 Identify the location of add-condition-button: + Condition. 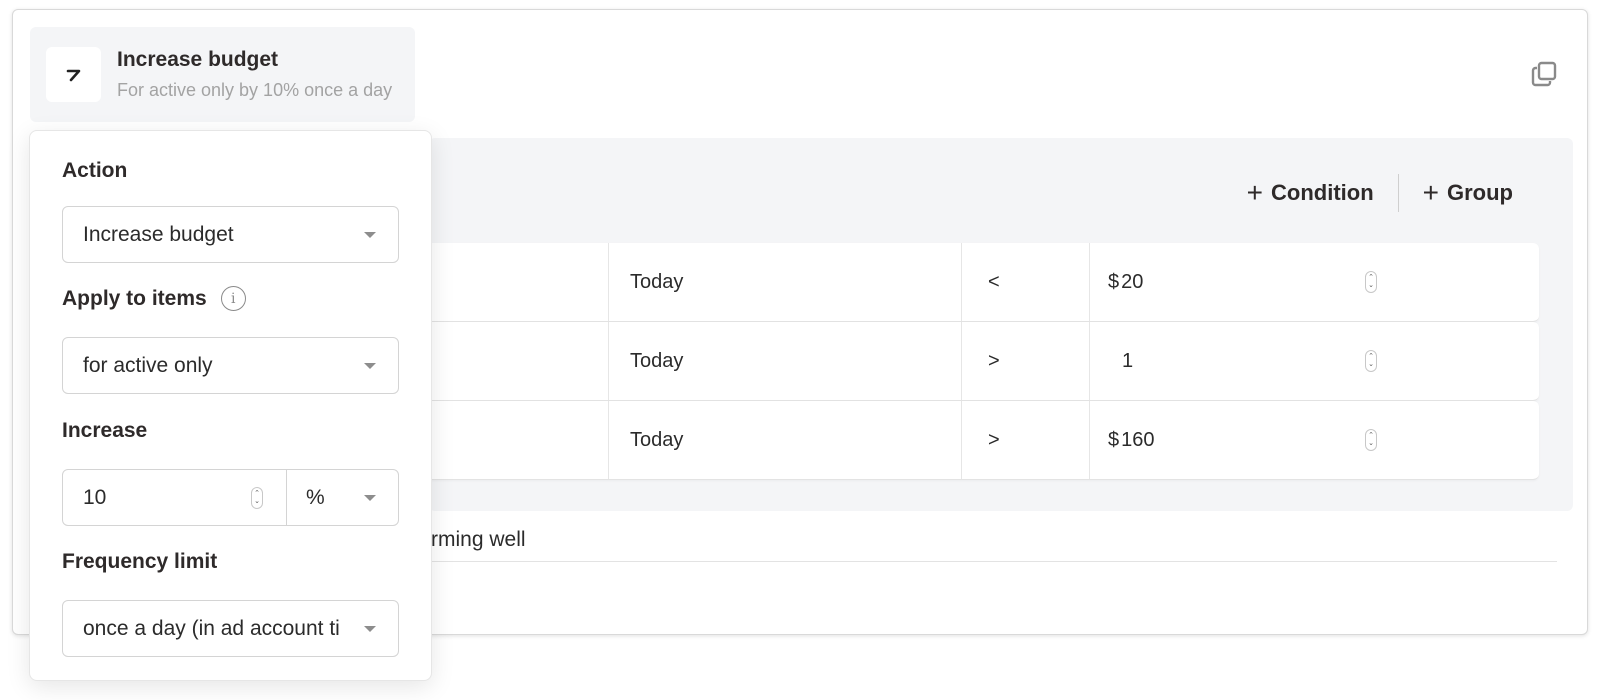
(1310, 193).